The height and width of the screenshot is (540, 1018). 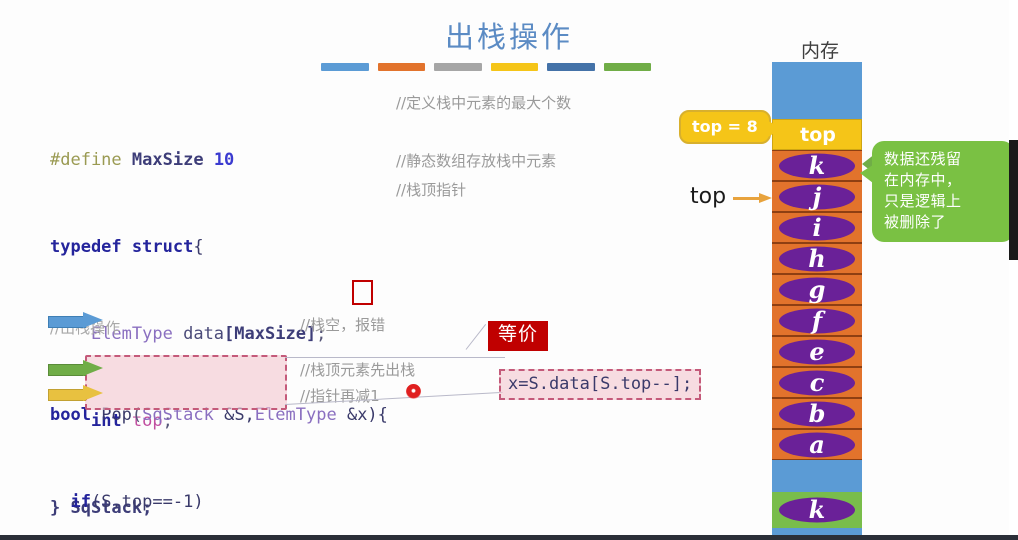 I want to click on yellow-arrow-shaft, so click(x=67, y=395).